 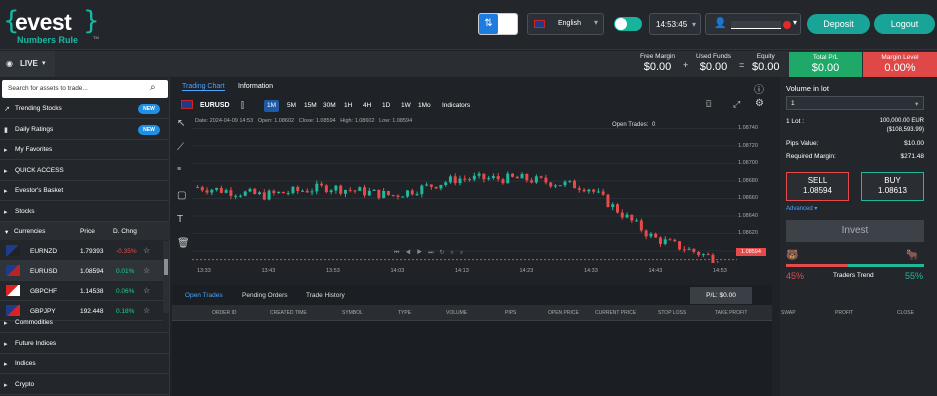 I want to click on timeframe-button: 5M, so click(x=291, y=106).